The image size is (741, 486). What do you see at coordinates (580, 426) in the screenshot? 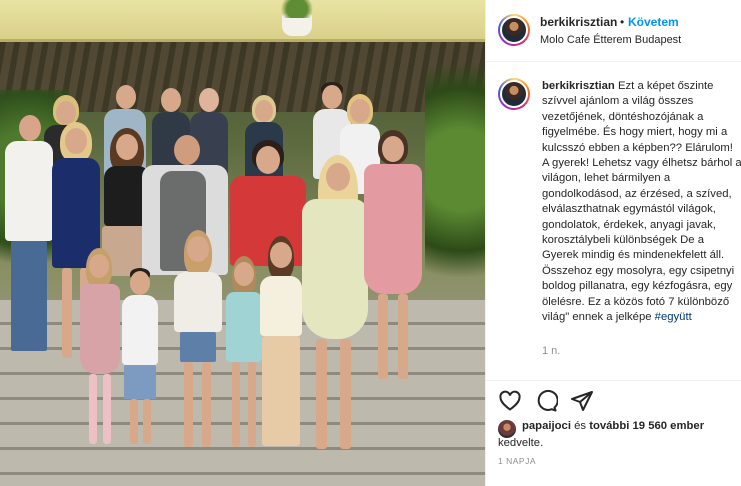
I see `likes-and: és` at bounding box center [580, 426].